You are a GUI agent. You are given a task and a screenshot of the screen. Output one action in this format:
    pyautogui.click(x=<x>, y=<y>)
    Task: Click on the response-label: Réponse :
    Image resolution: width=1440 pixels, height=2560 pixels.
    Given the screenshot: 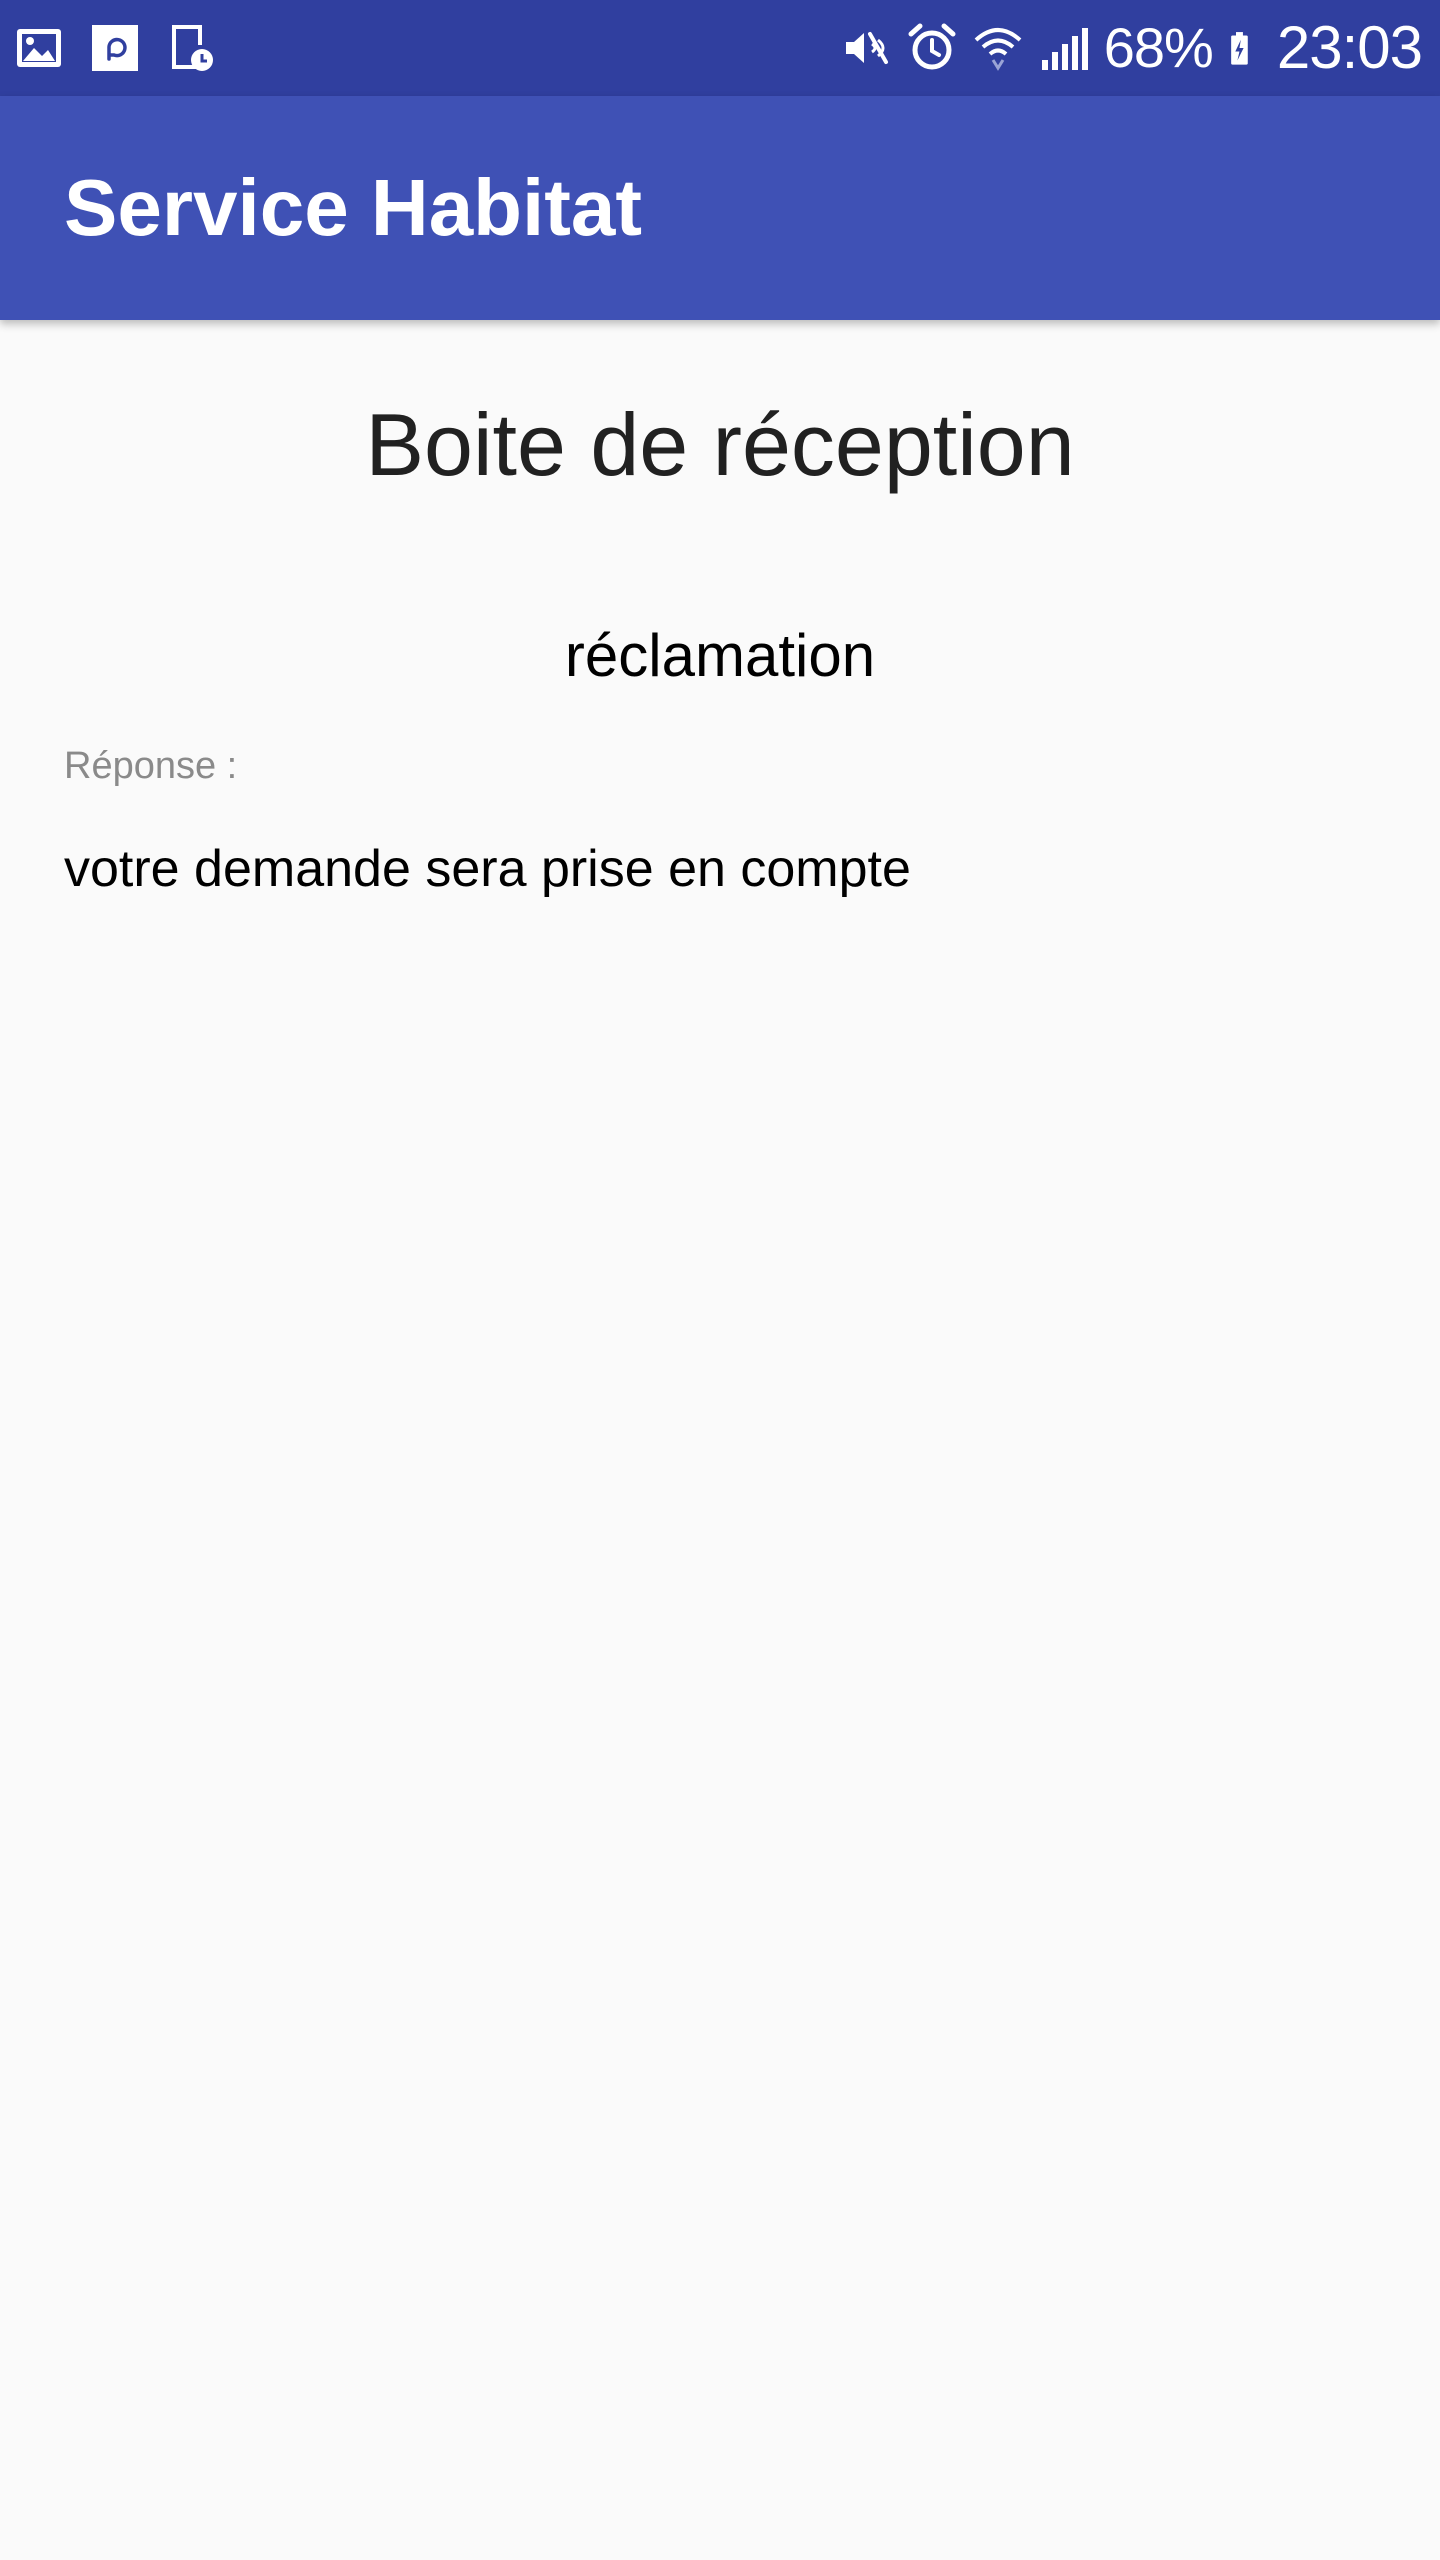 What is the action you would take?
    pyautogui.click(x=151, y=766)
    